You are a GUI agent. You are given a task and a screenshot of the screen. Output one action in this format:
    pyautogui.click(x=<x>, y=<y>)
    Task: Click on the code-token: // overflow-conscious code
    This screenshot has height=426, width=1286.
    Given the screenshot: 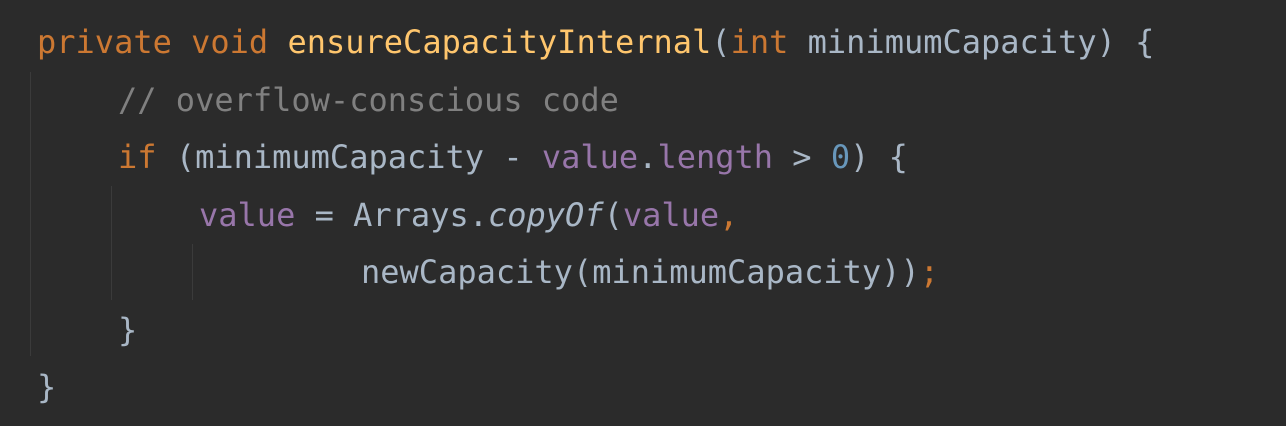 What is the action you would take?
    pyautogui.click(x=368, y=99)
    